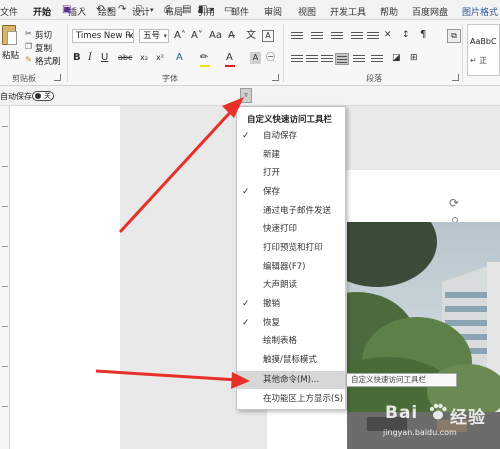 The width and height of the screenshot is (500, 449). What do you see at coordinates (233, 107) in the screenshot?
I see `arrow-head-to-qat` at bounding box center [233, 107].